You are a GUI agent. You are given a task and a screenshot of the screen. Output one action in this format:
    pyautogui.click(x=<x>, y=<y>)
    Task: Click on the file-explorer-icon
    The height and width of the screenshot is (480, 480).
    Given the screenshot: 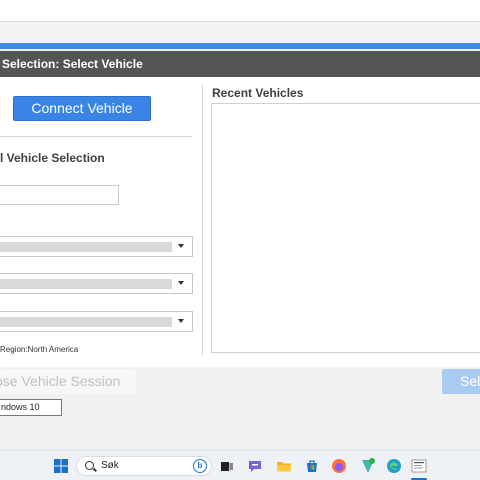 What is the action you would take?
    pyautogui.click(x=284, y=466)
    